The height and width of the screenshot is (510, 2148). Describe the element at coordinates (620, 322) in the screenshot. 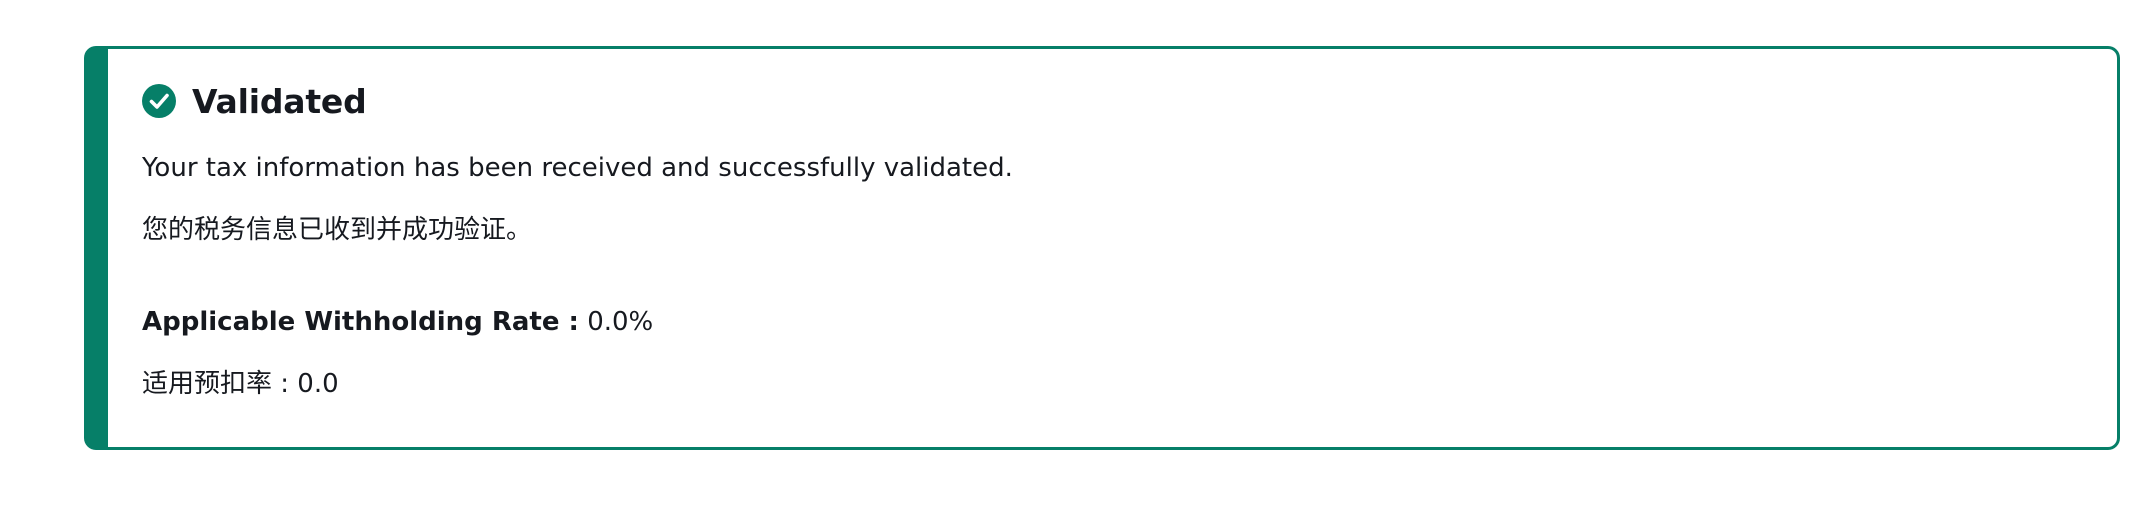

I see `withholding-rate-value: 0.0%` at that location.